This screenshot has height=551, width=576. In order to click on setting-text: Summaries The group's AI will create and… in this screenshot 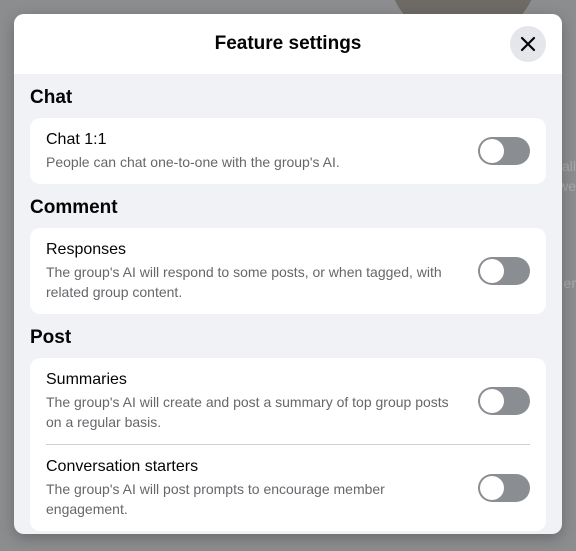, I will do `click(251, 401)`.